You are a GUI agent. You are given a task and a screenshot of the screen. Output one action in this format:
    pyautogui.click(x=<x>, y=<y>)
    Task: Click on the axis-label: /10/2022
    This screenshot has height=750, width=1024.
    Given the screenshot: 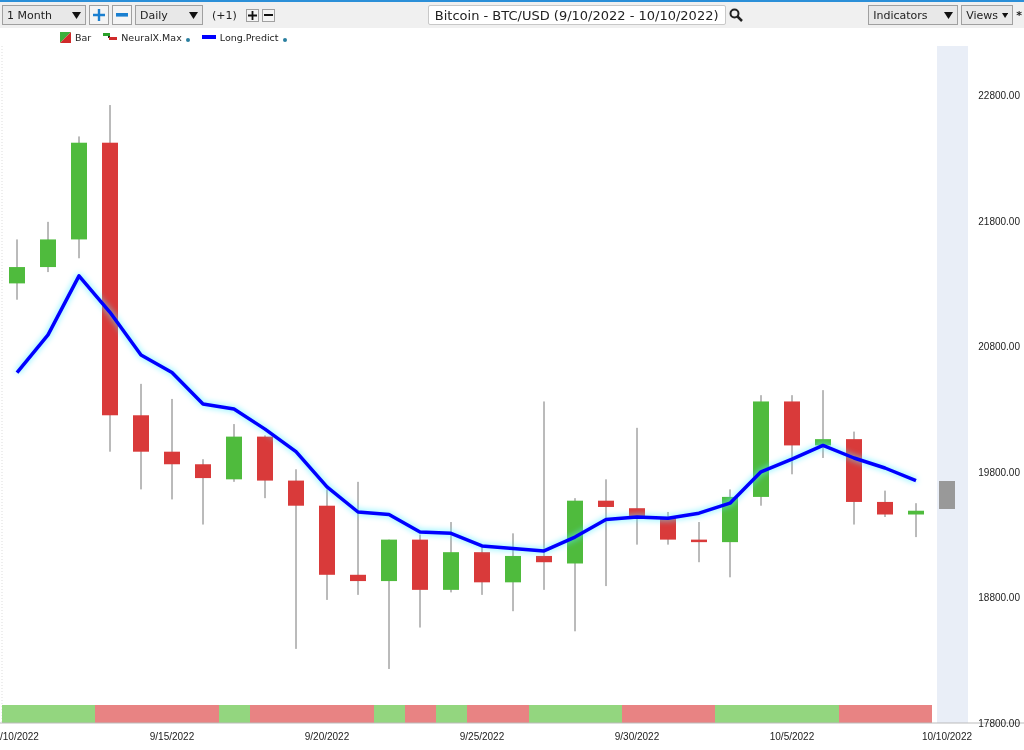 What is the action you would take?
    pyautogui.click(x=19, y=736)
    